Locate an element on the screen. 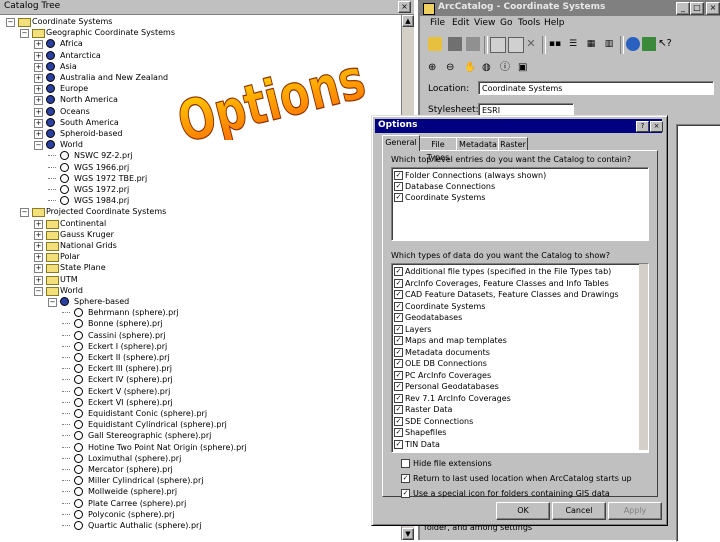 The width and height of the screenshot is (720, 542). tree-item: Eckert VI (sphere).prj is located at coordinates (200, 402).